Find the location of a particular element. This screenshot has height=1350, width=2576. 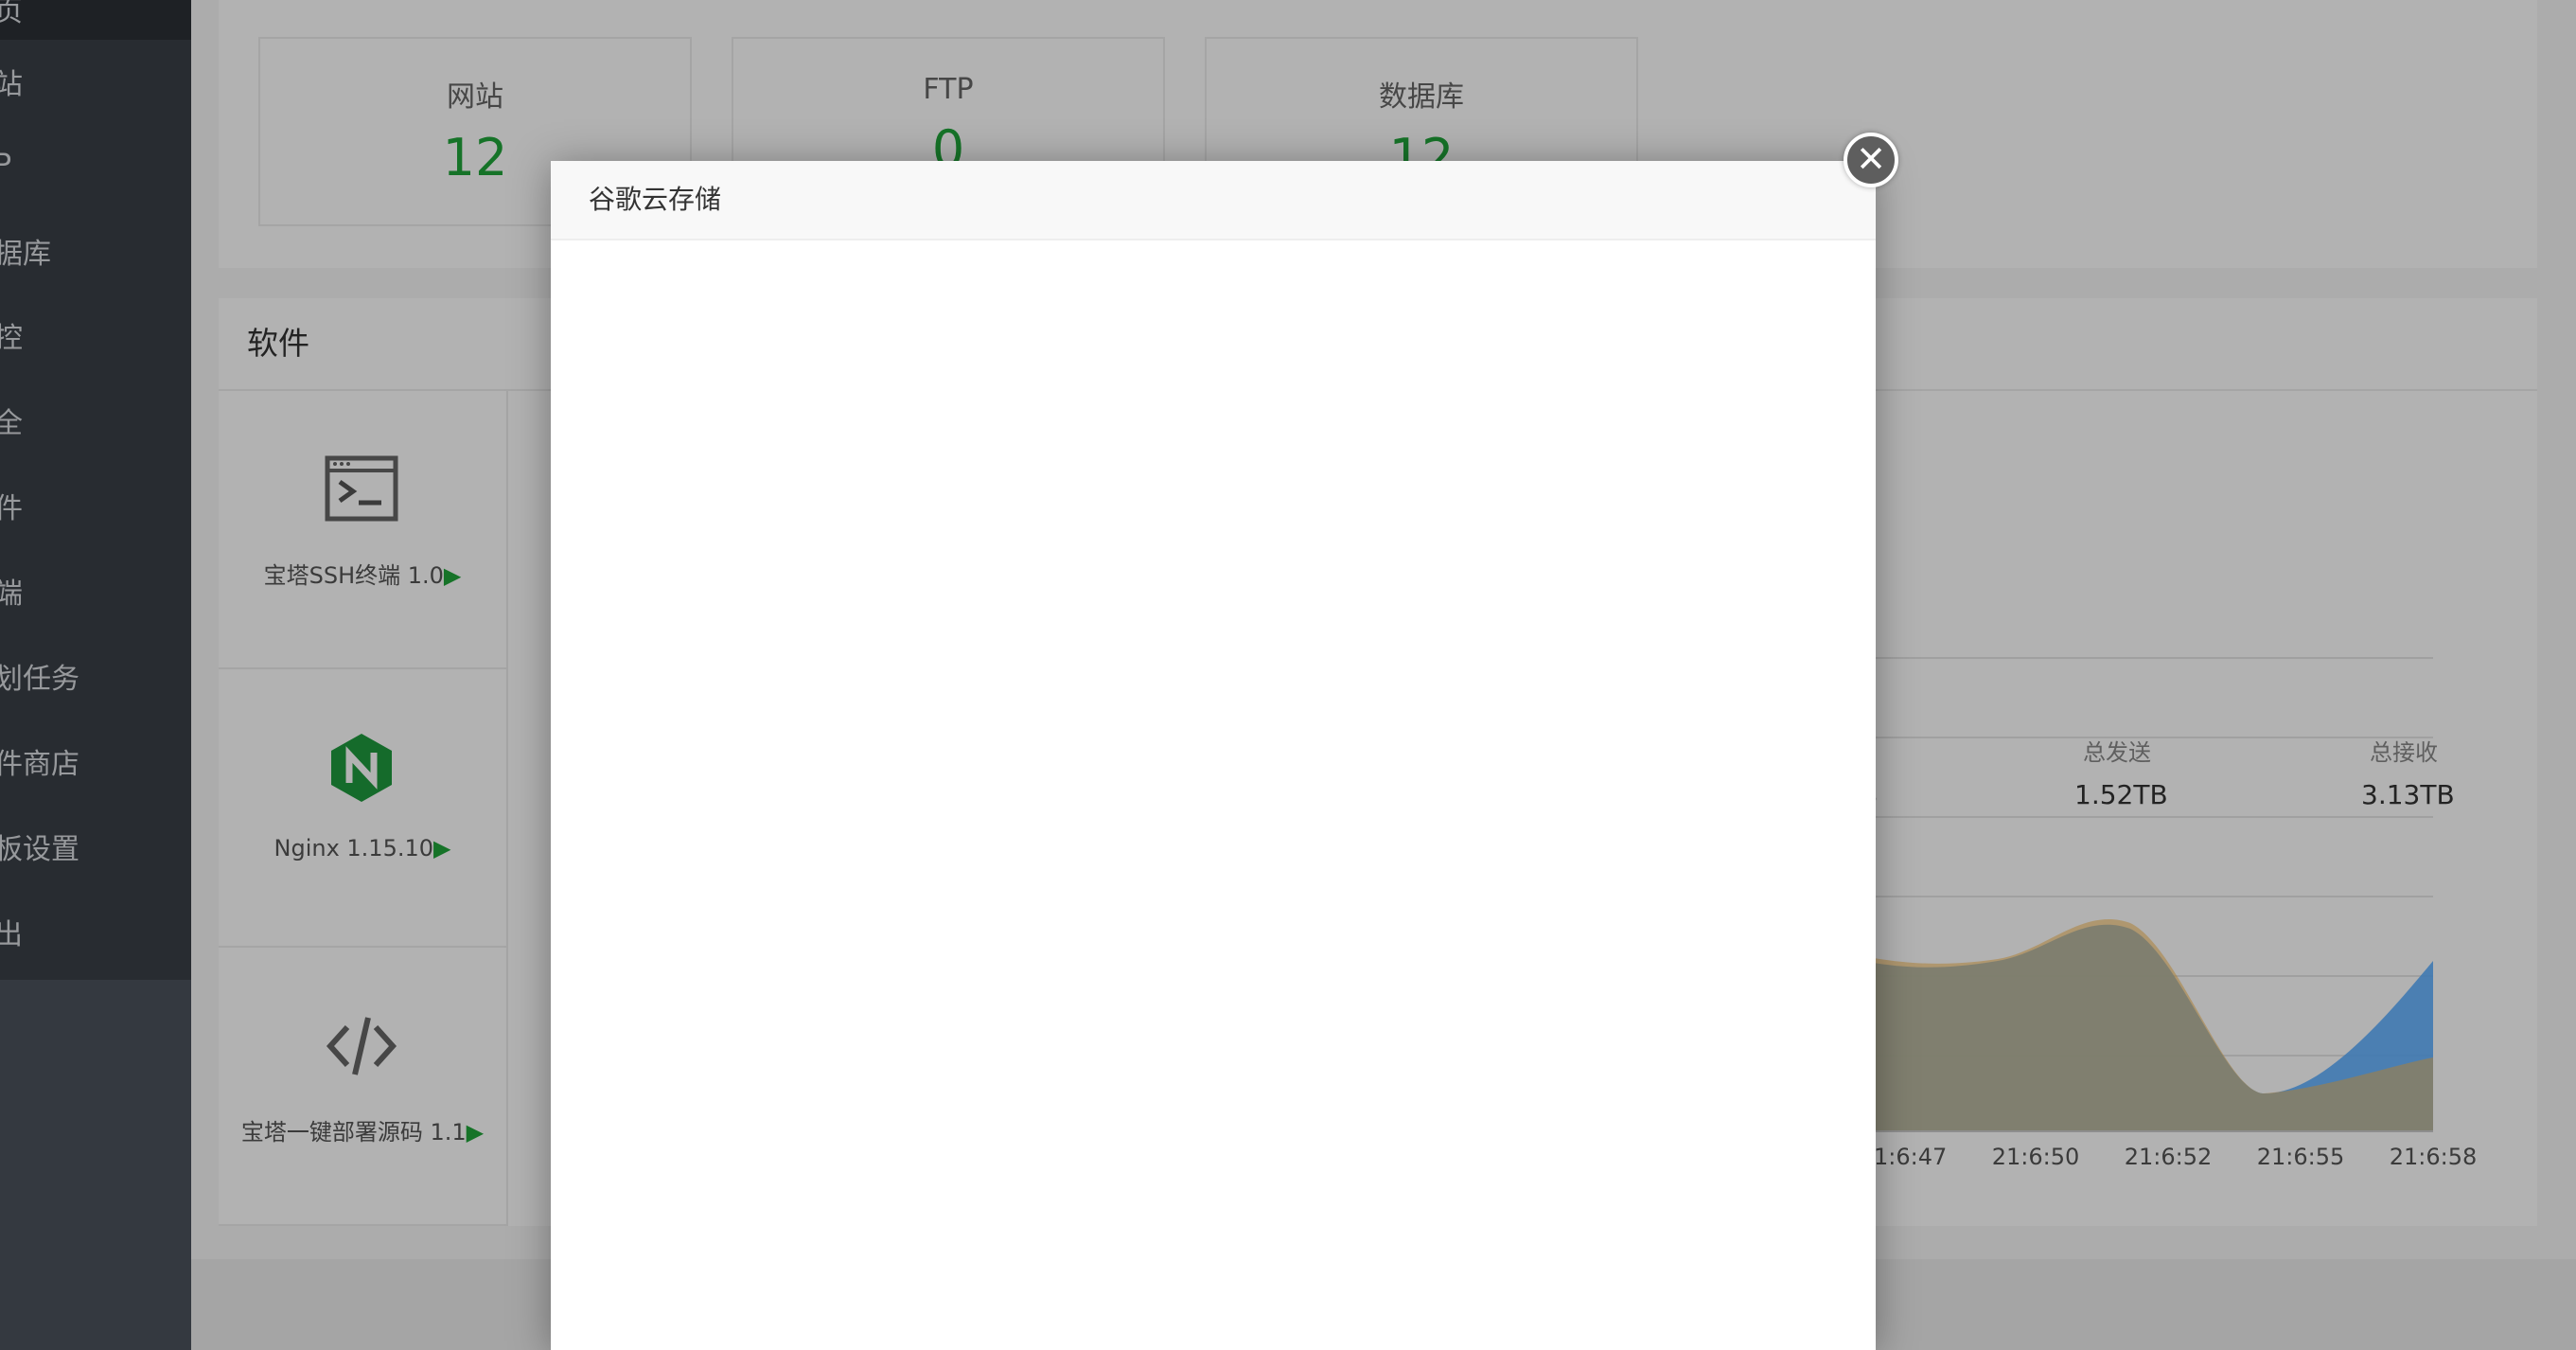

dialog-title: 谷歌云存储 is located at coordinates (1213, 200).